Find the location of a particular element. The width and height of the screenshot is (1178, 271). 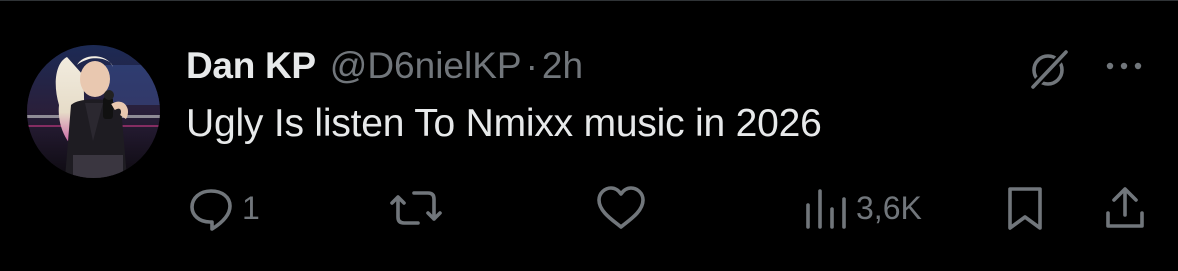

reply-count: 1 is located at coordinates (251, 207).